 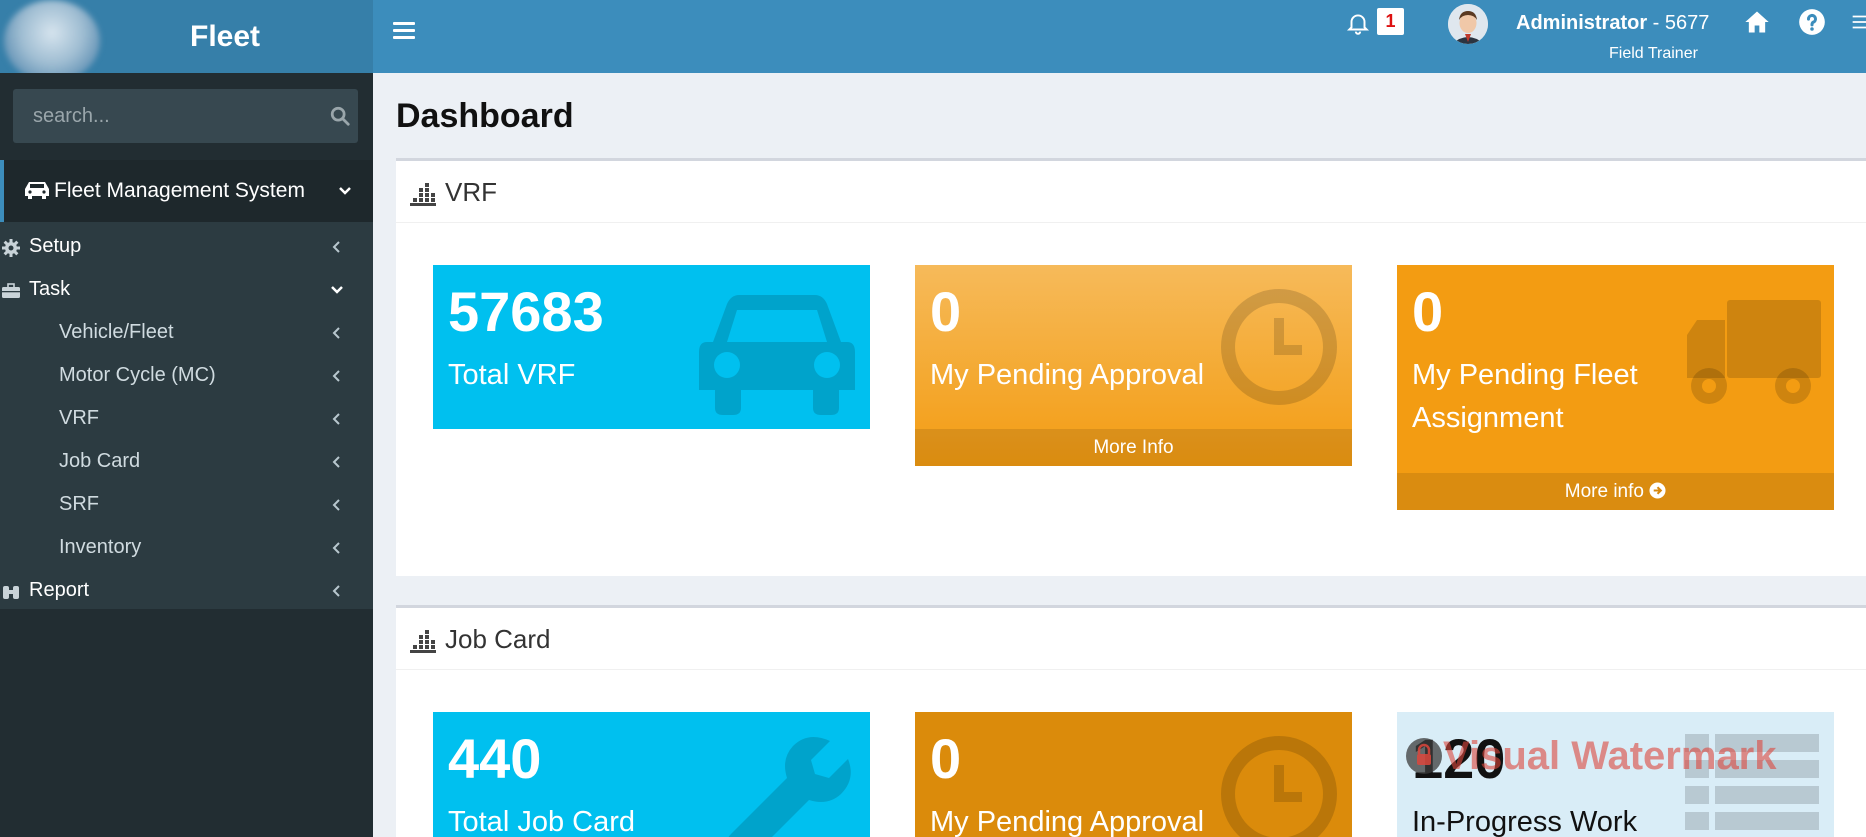 What do you see at coordinates (100, 461) in the screenshot?
I see `sidebar-item-label: Job Card` at bounding box center [100, 461].